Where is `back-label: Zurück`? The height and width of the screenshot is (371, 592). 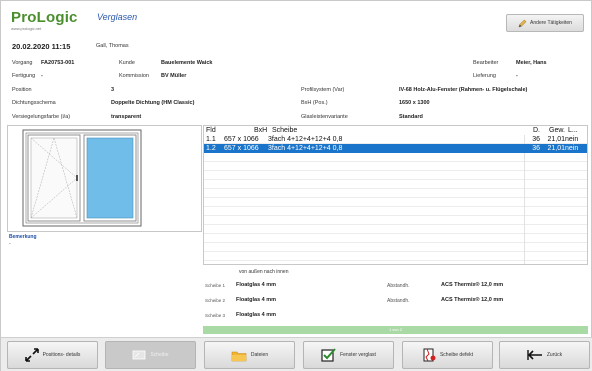 back-label: Zurück is located at coordinates (554, 355).